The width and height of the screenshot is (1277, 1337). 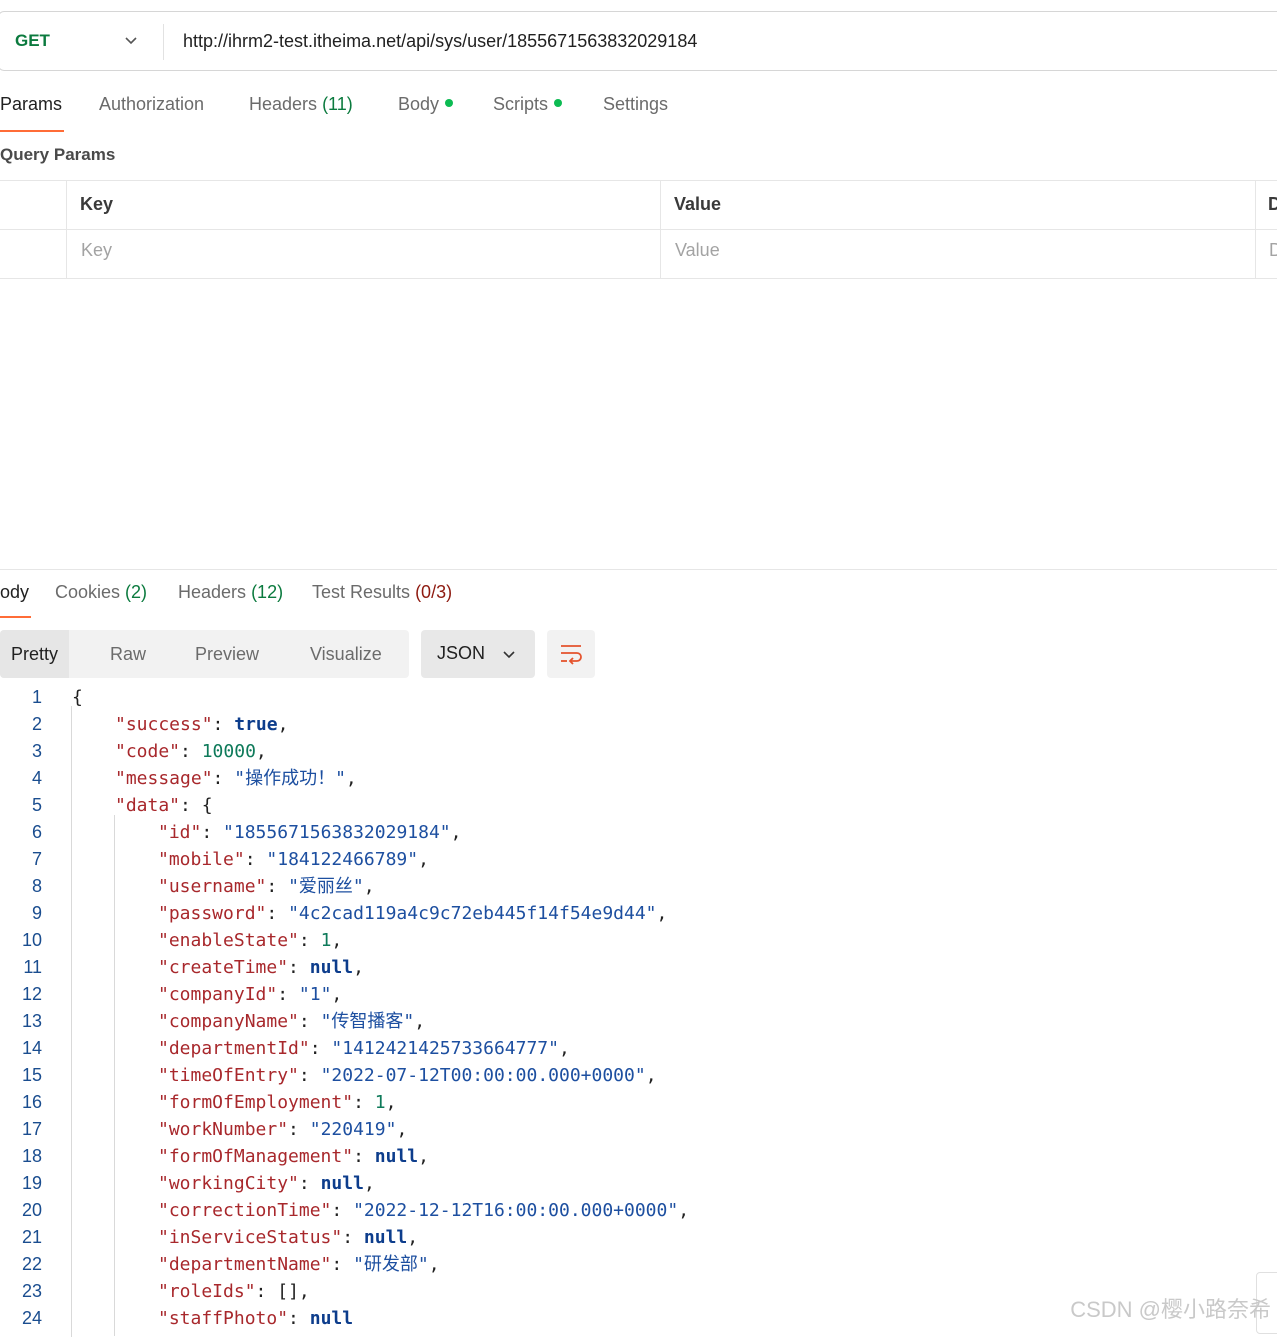 I want to click on view-visualize-button: Visualize, so click(x=346, y=654).